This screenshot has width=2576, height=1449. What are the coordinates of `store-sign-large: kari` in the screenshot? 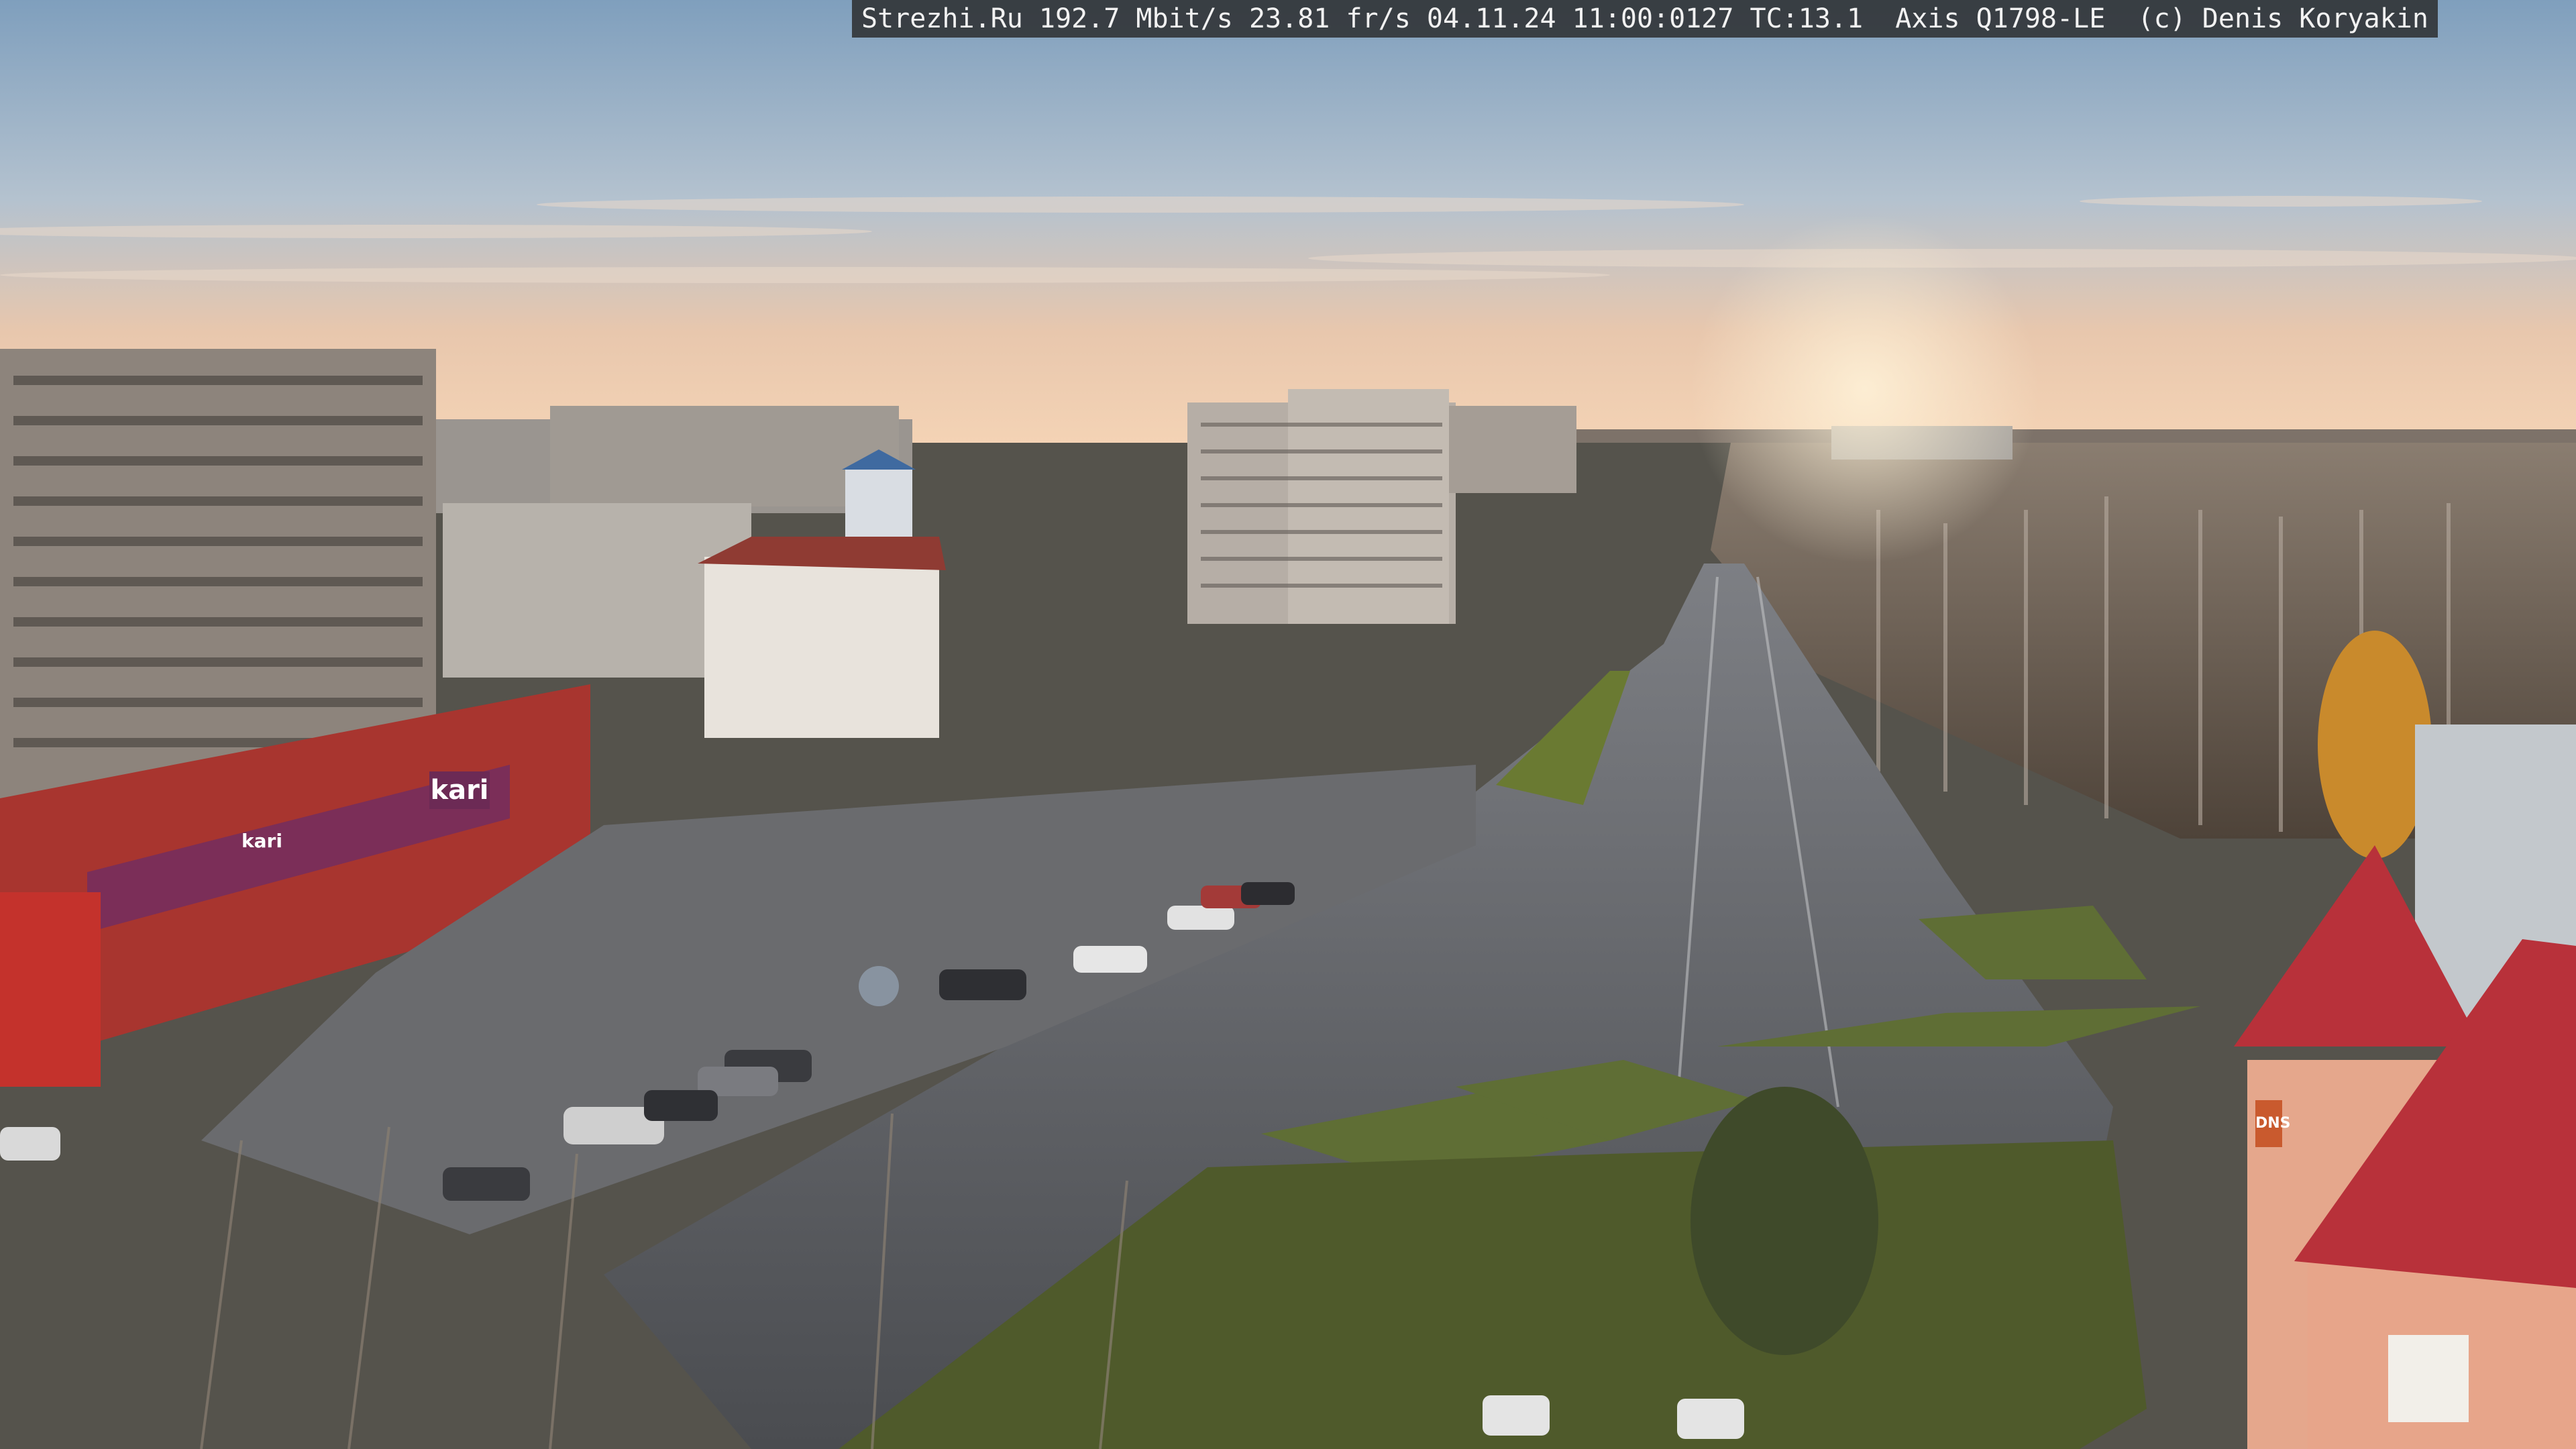 It's located at (459, 790).